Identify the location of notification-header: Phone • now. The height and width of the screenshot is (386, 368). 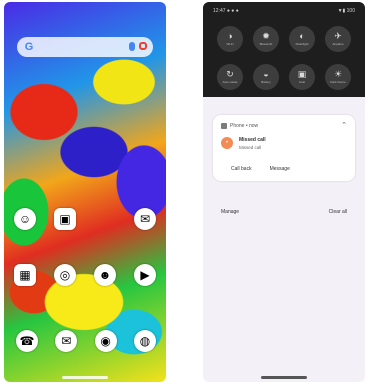
(239, 126).